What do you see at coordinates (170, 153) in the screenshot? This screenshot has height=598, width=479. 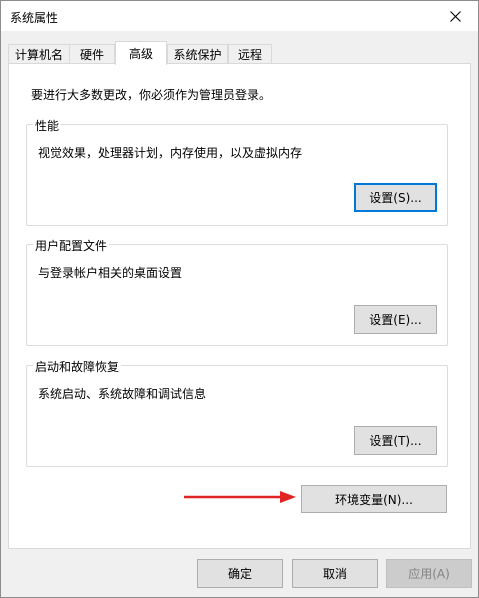 I see `performance-description: 视觉效果，处理器计划，内存使用，以及虚拟内存` at bounding box center [170, 153].